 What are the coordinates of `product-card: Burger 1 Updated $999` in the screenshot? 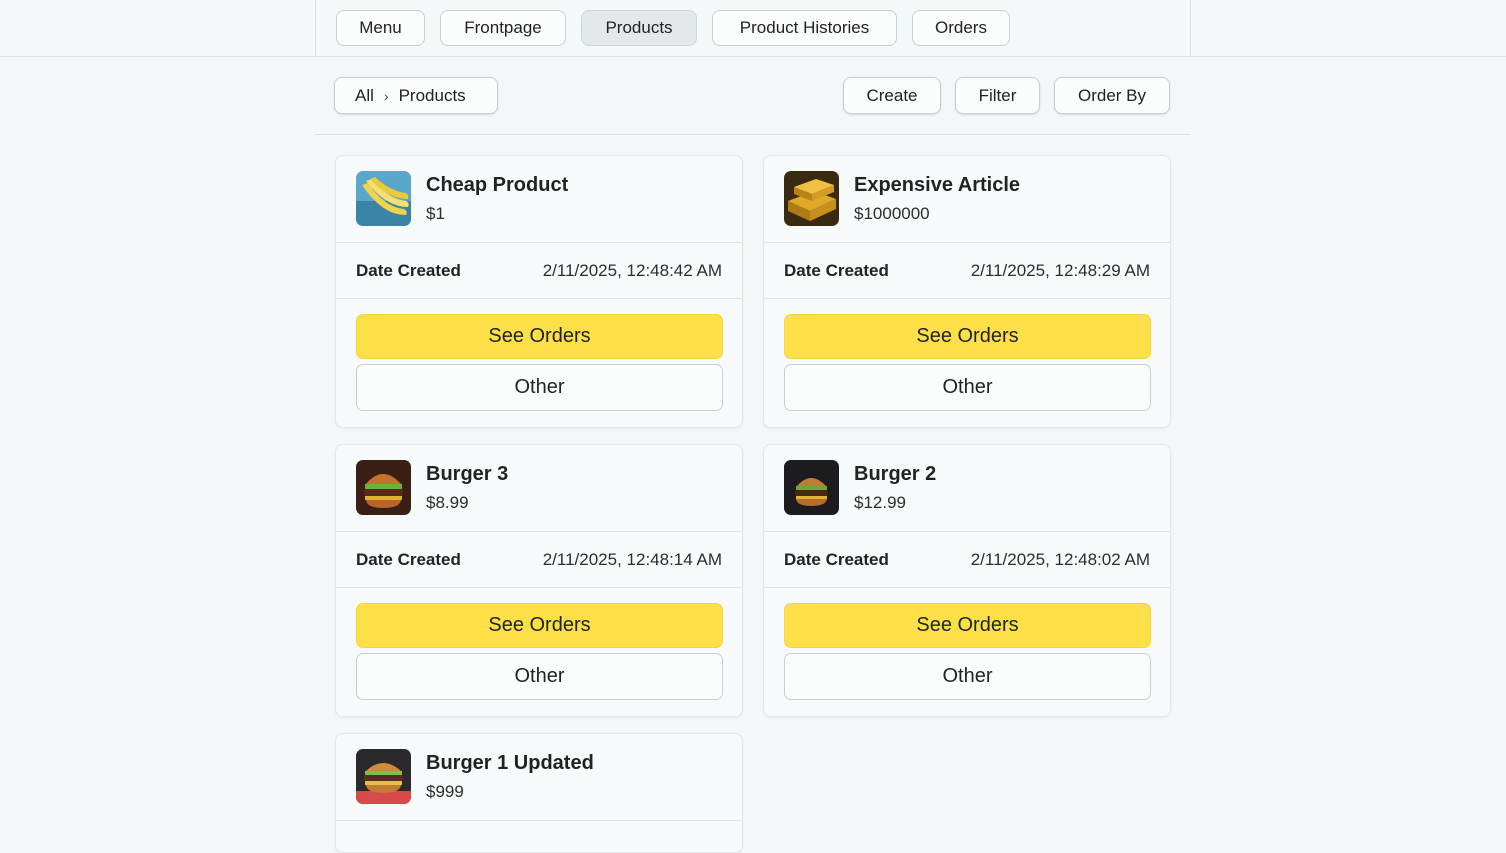 It's located at (539, 793).